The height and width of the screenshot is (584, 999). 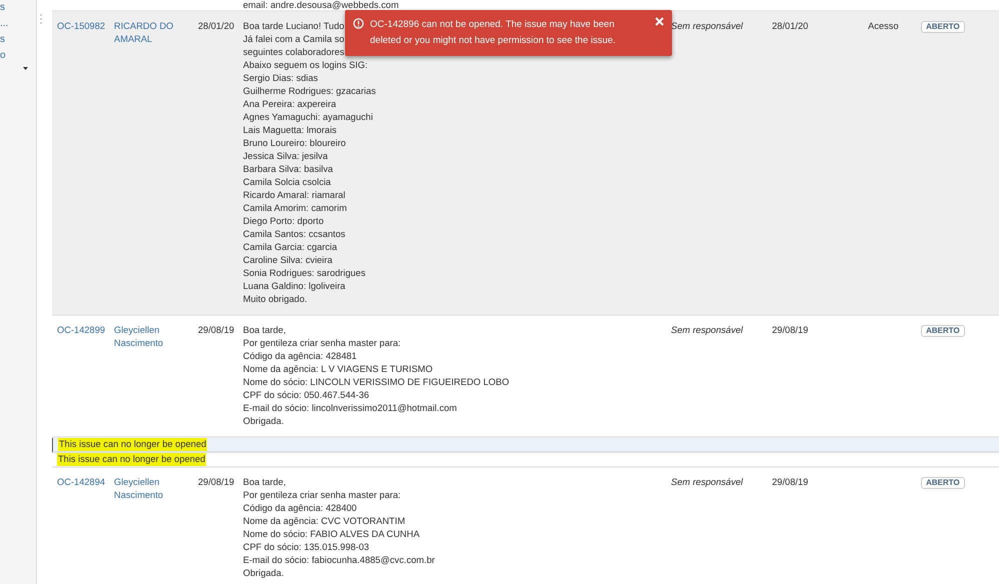 What do you see at coordinates (280, 78) in the screenshot?
I see `description-line: Sergio Dias: sdias` at bounding box center [280, 78].